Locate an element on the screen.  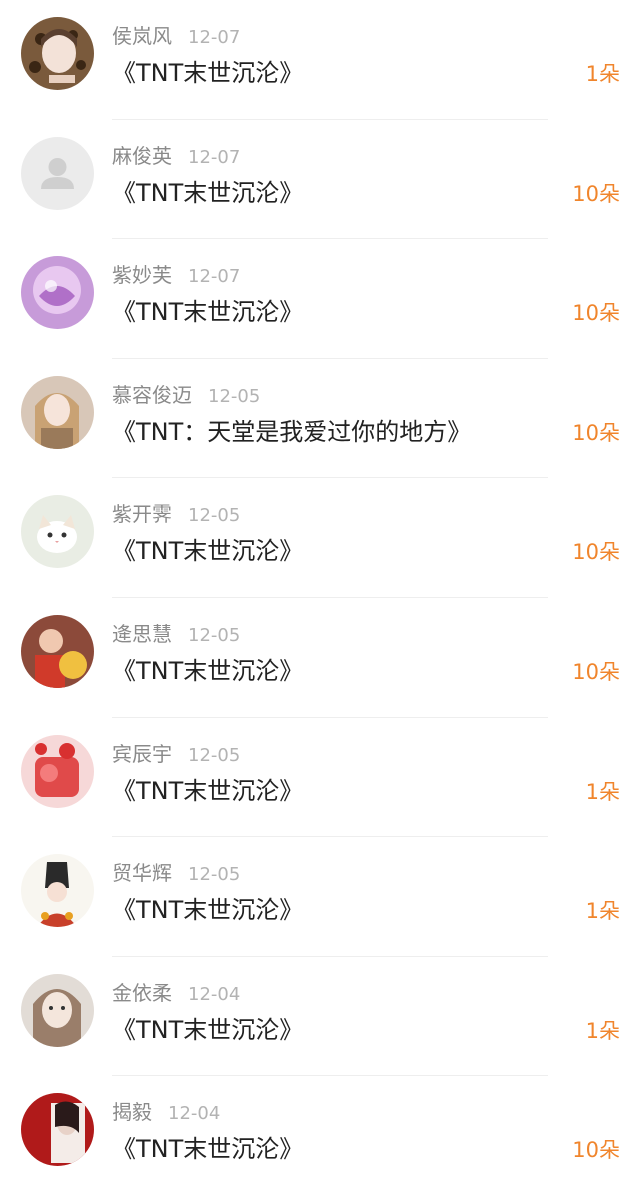
default-user-icon is located at coordinates (57, 173).